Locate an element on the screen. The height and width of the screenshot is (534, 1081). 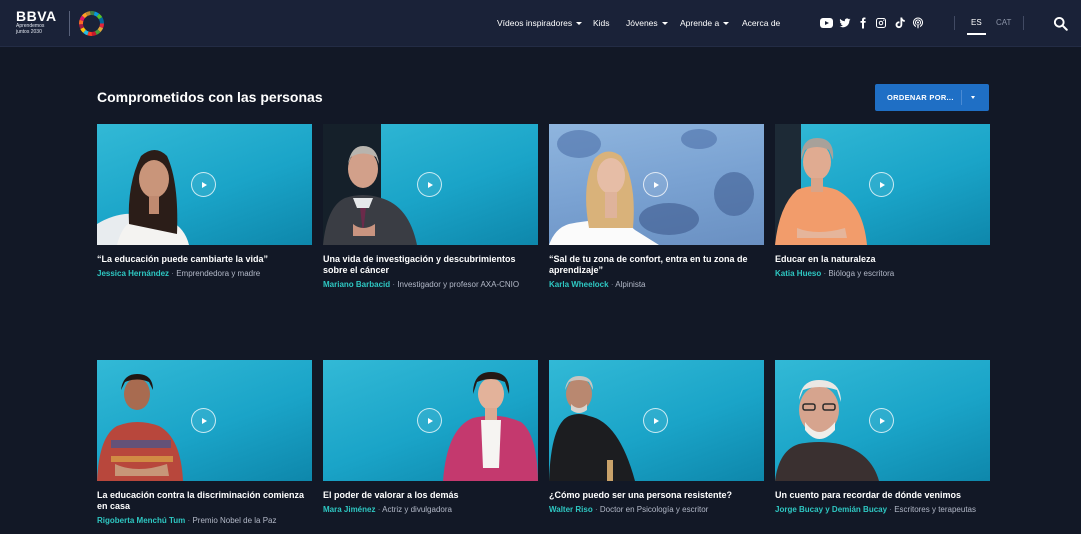
nav-item-aprende-a: Aprende a is located at coordinates (705, 23).